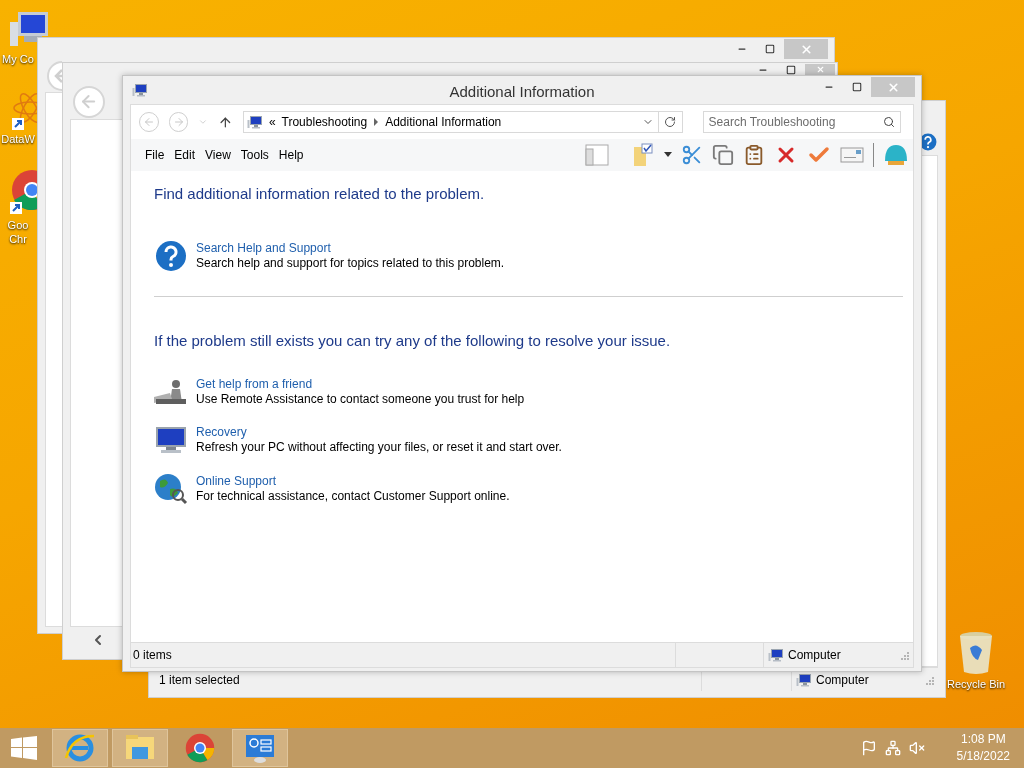 The width and height of the screenshot is (1024, 768). What do you see at coordinates (916, 748) in the screenshot?
I see `speaker-muted-icon` at bounding box center [916, 748].